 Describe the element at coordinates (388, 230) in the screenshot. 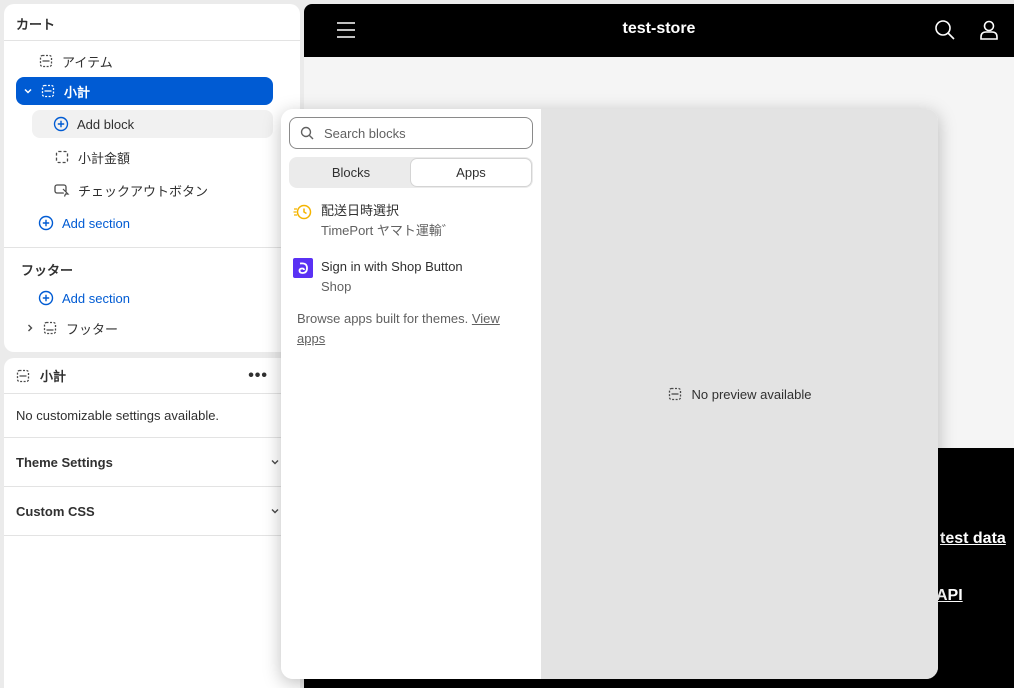

I see `app-vendor: TimePort ヤマト運輸゛` at that location.